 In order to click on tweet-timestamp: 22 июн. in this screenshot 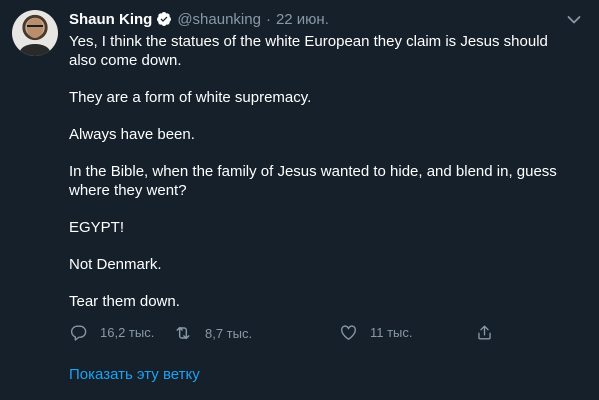, I will do `click(302, 19)`.